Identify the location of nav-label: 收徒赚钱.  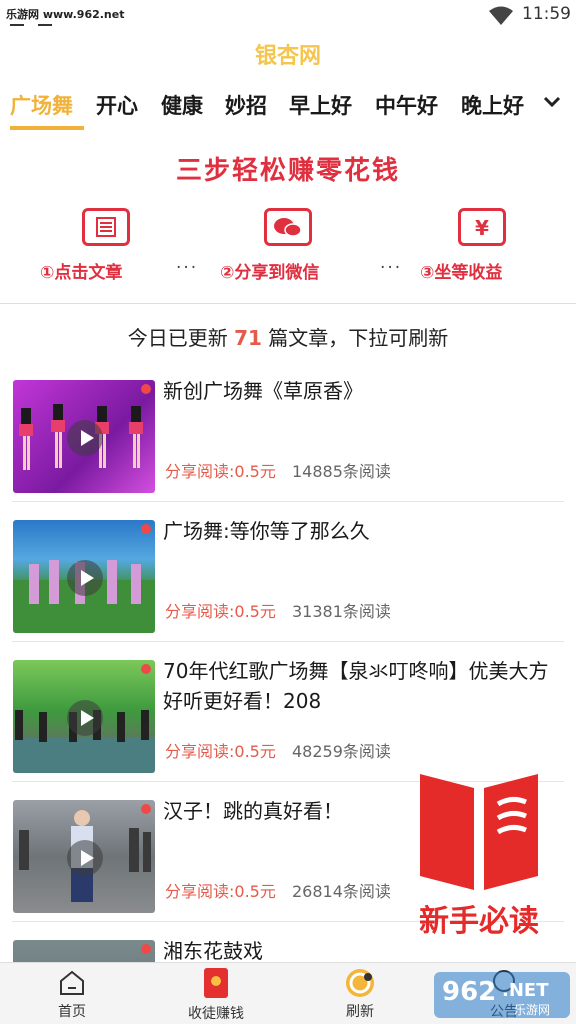
(216, 1014).